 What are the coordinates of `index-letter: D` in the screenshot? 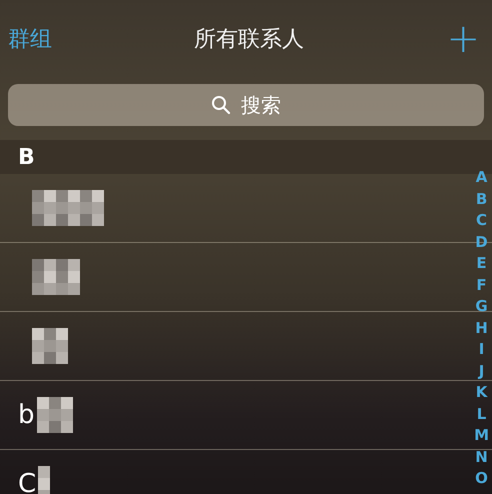 It's located at (481, 242).